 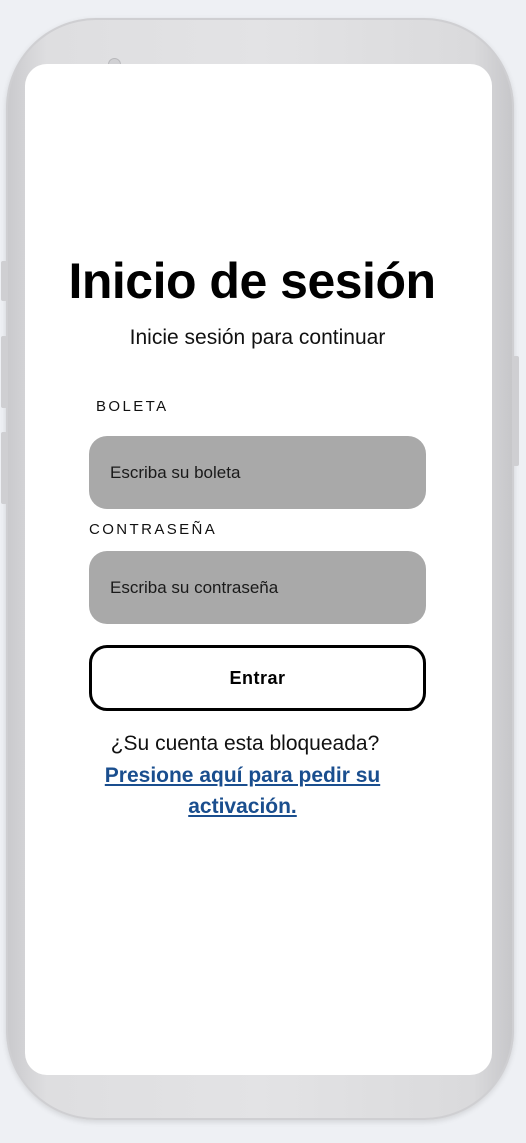 What do you see at coordinates (153, 529) in the screenshot?
I see `password-label: CONTRASEÑA` at bounding box center [153, 529].